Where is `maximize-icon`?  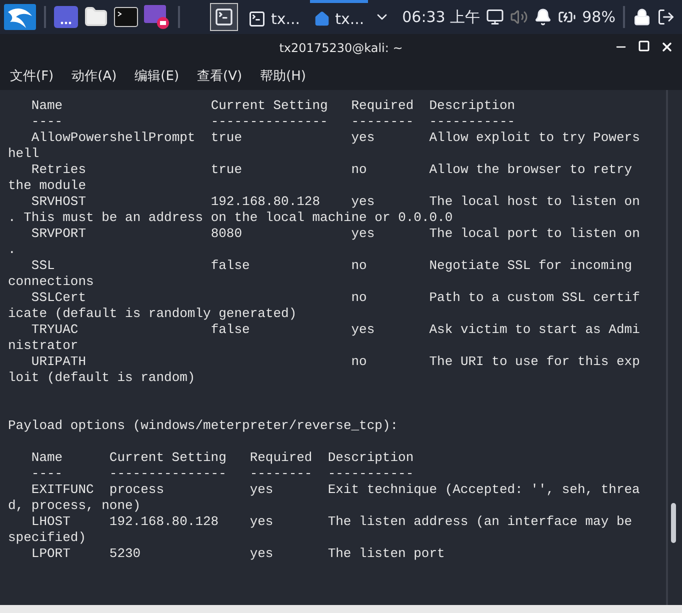
maximize-icon is located at coordinates (644, 46).